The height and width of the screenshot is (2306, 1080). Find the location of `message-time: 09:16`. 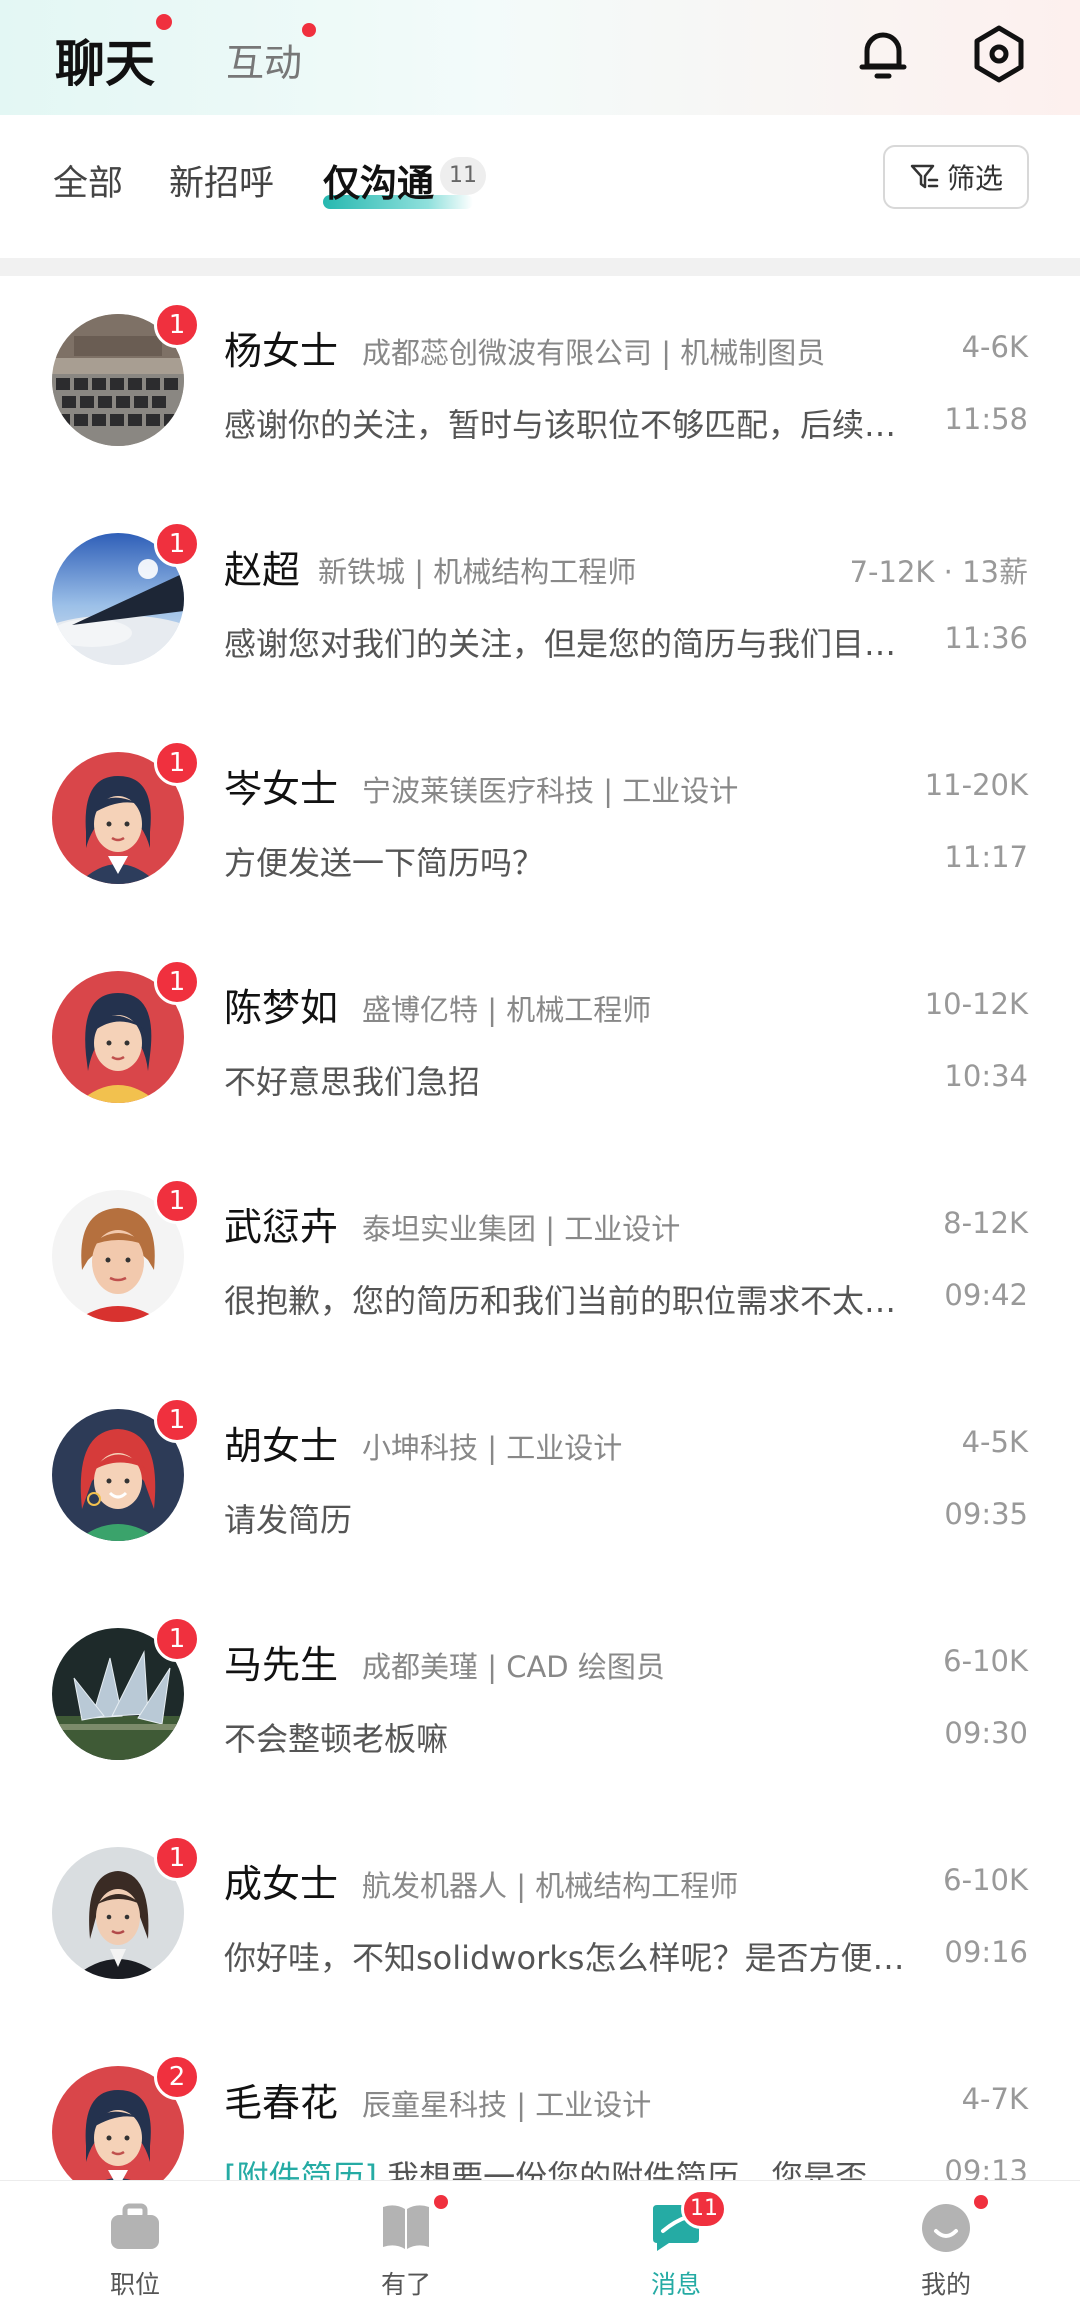

message-time: 09:16 is located at coordinates (986, 1952).